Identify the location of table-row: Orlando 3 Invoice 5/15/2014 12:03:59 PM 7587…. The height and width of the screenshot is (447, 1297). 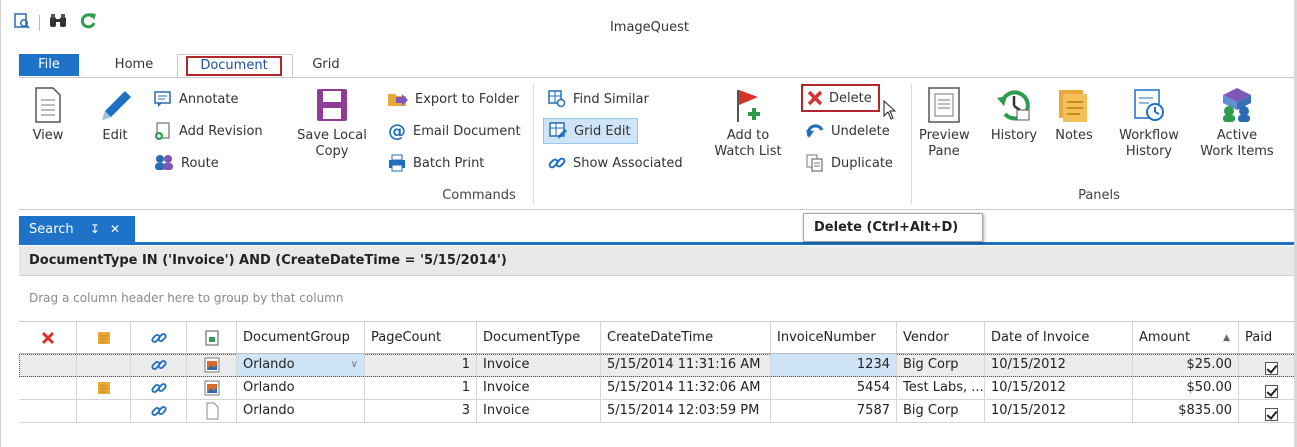
(658, 411).